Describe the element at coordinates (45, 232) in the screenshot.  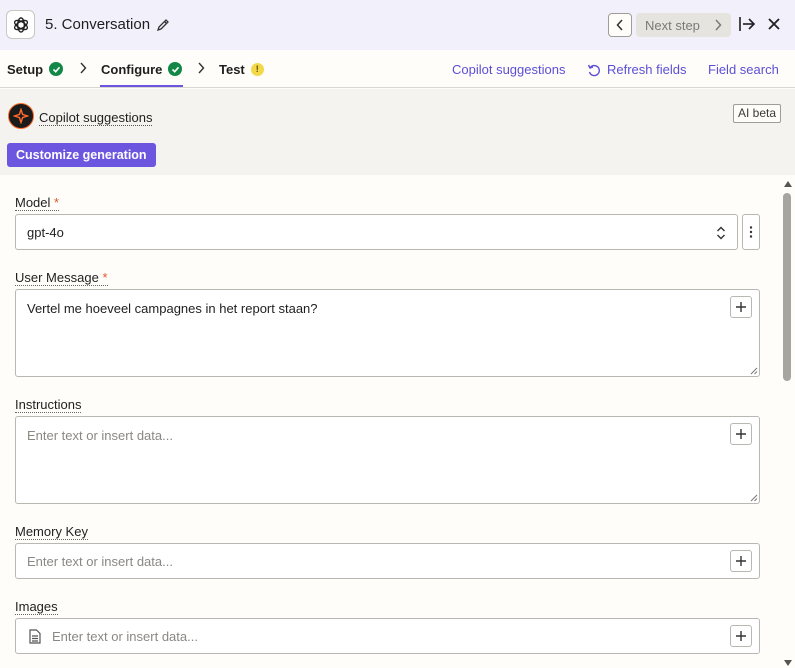
I see `model-value: gpt-4o` at that location.